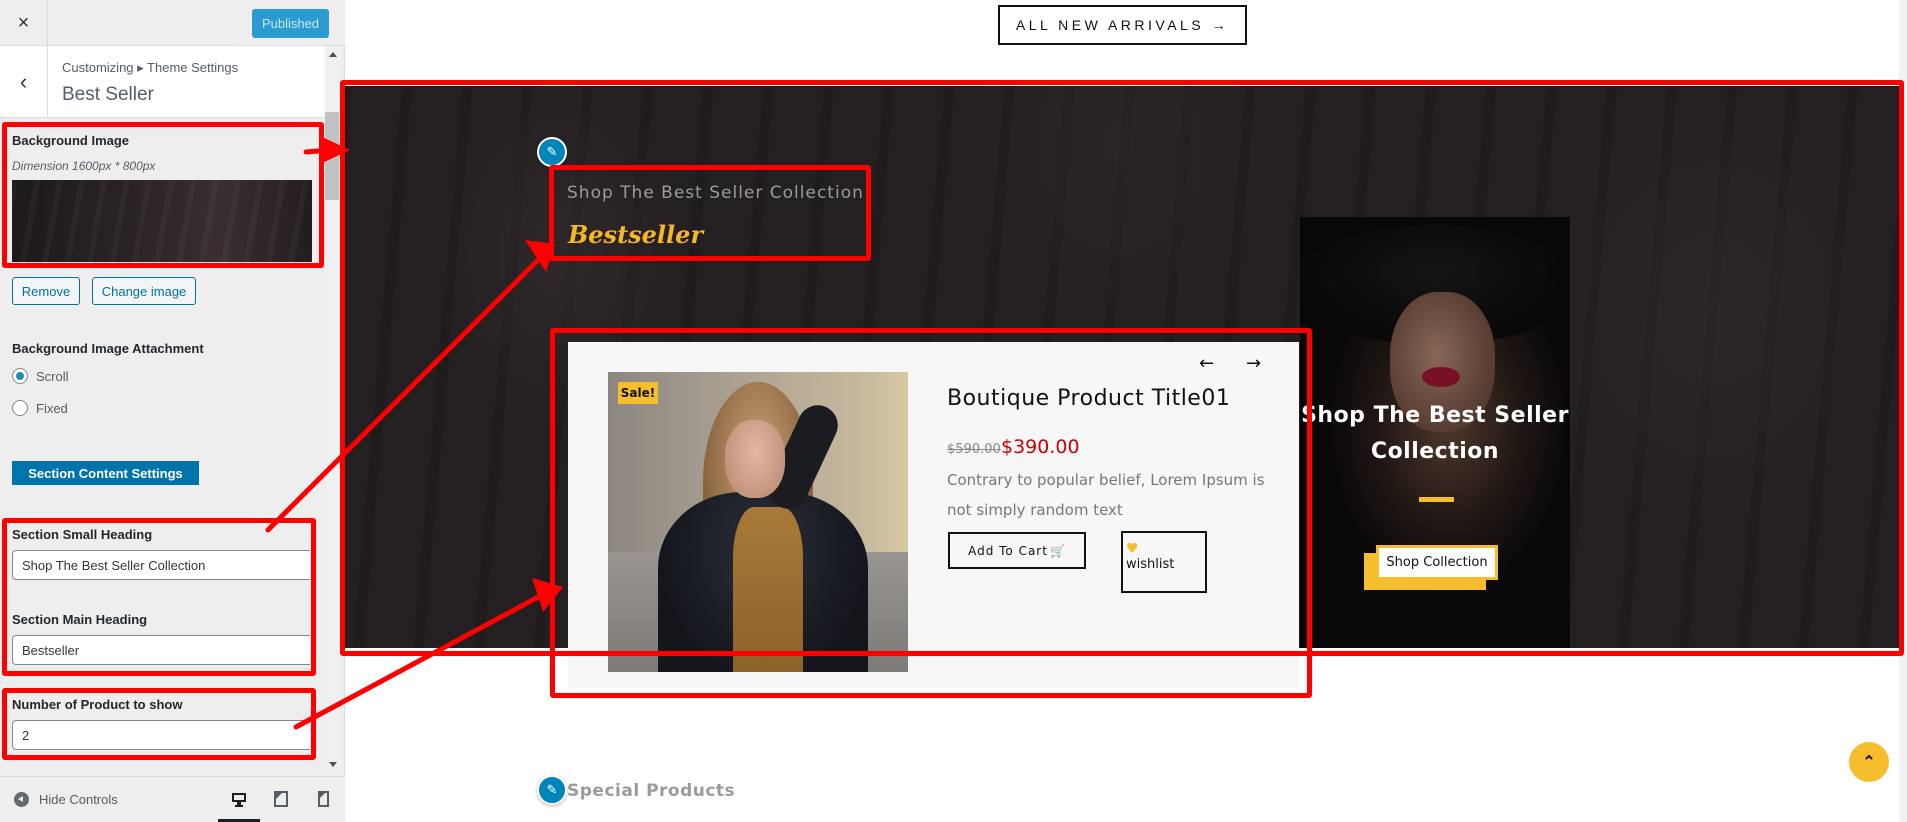 This screenshot has width=1907, height=822. Describe the element at coordinates (1122, 25) in the screenshot. I see `all-new-arrivals-button: ALL NEW ARRIVALS →` at that location.